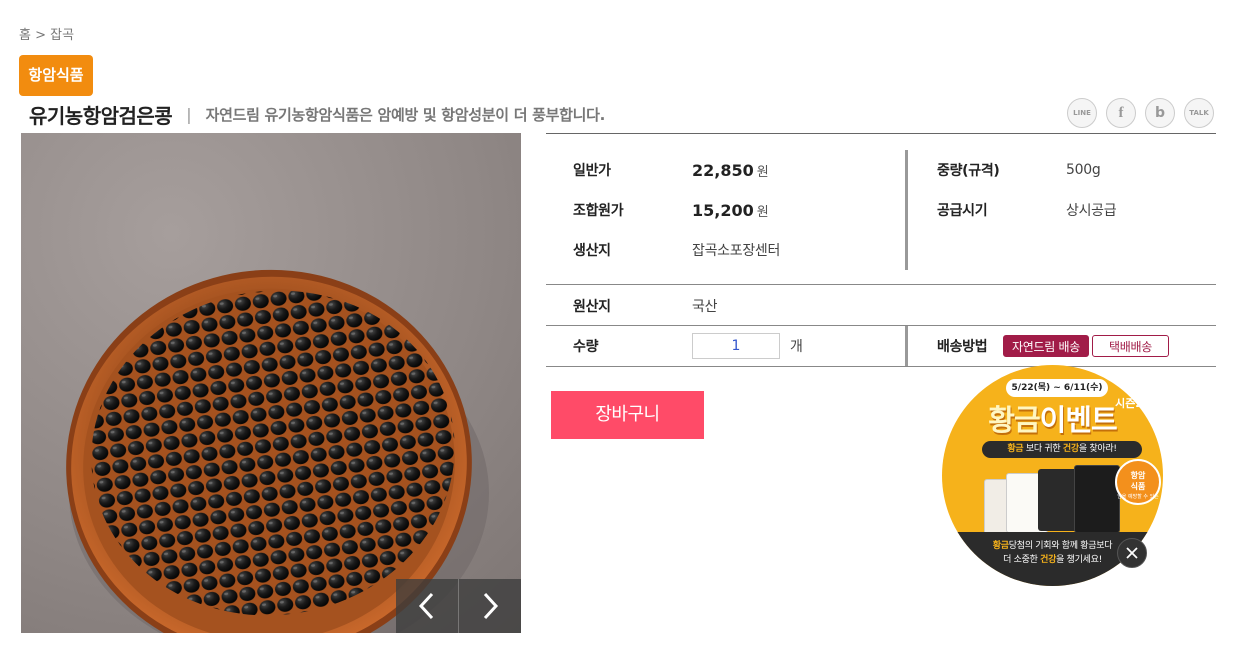 This screenshot has height=655, width=1234. I want to click on promo-subtitle: 황금 보다 귀한 건강을 찾아라!, so click(1062, 449).